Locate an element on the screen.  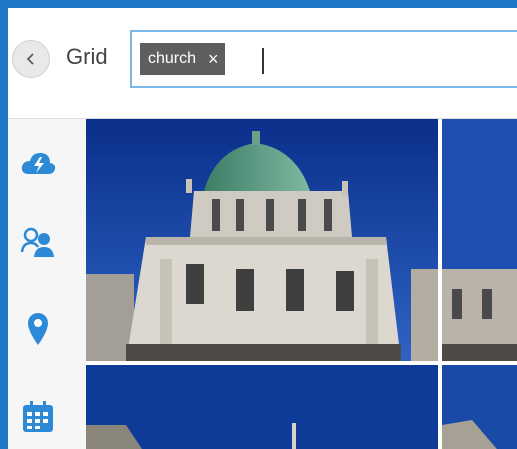
page-title: Grid is located at coordinates (87, 56).